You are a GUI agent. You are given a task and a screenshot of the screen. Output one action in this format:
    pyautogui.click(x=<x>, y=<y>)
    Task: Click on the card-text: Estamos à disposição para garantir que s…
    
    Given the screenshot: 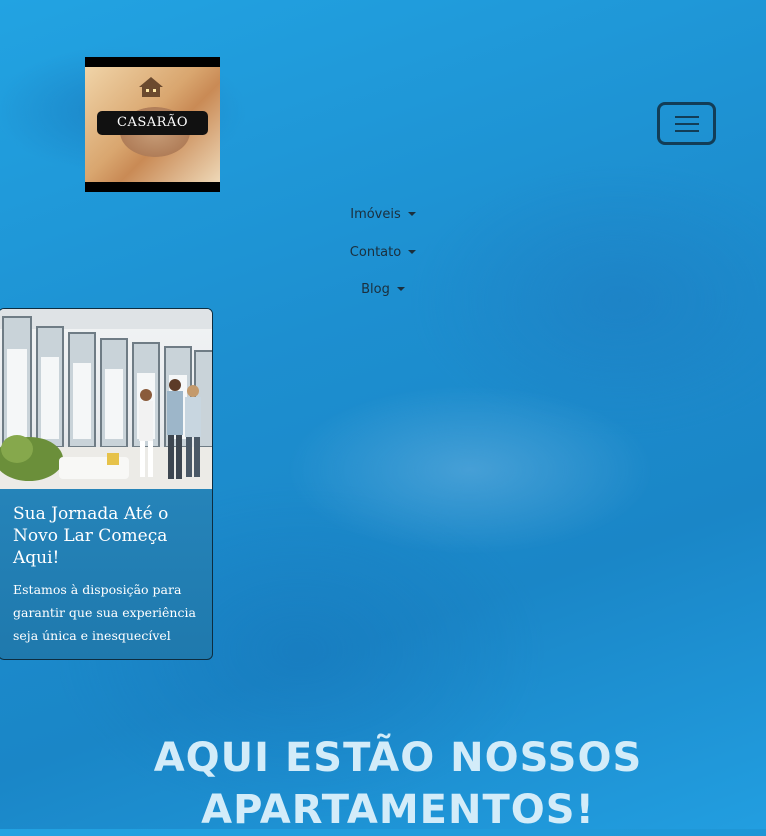 What is the action you would take?
    pyautogui.click(x=104, y=612)
    